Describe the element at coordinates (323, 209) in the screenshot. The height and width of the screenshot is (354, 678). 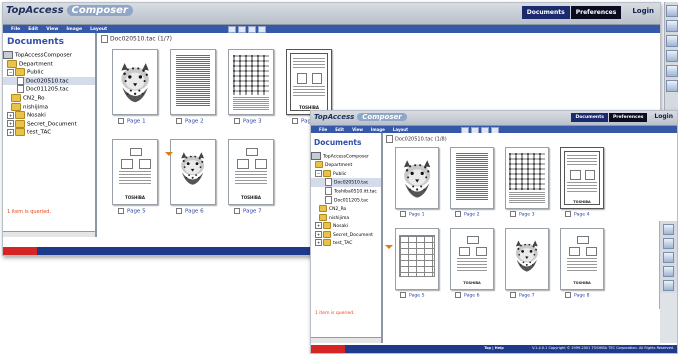
I see `folder-icon` at that location.